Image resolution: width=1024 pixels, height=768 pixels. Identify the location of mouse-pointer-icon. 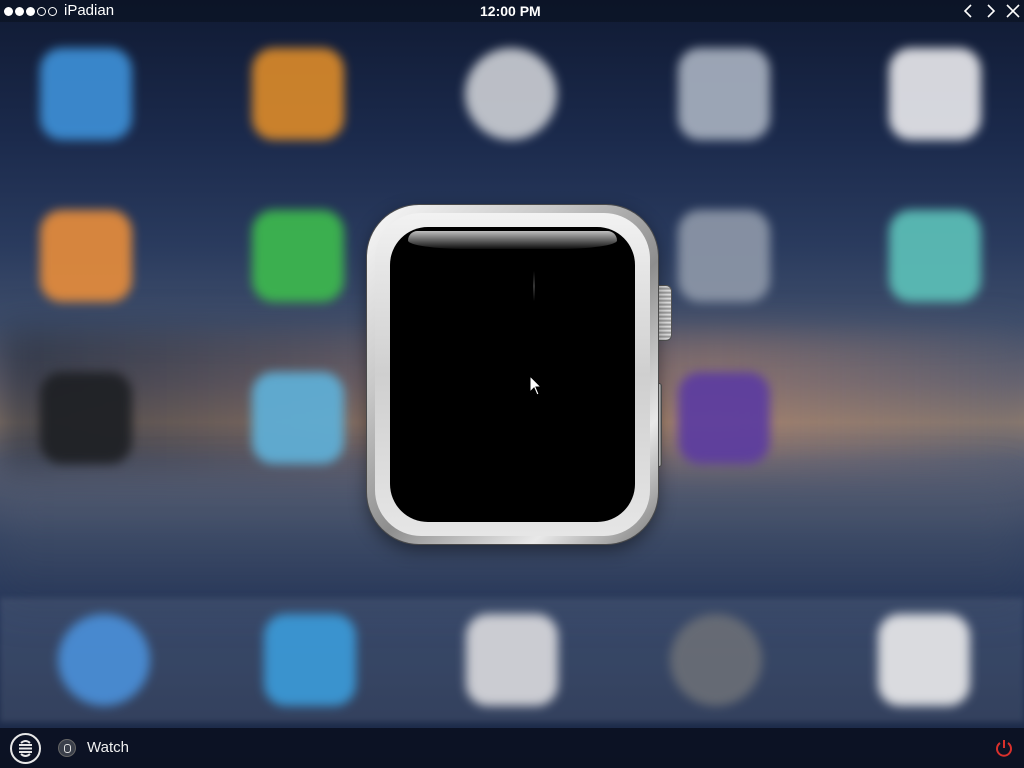
(536, 385).